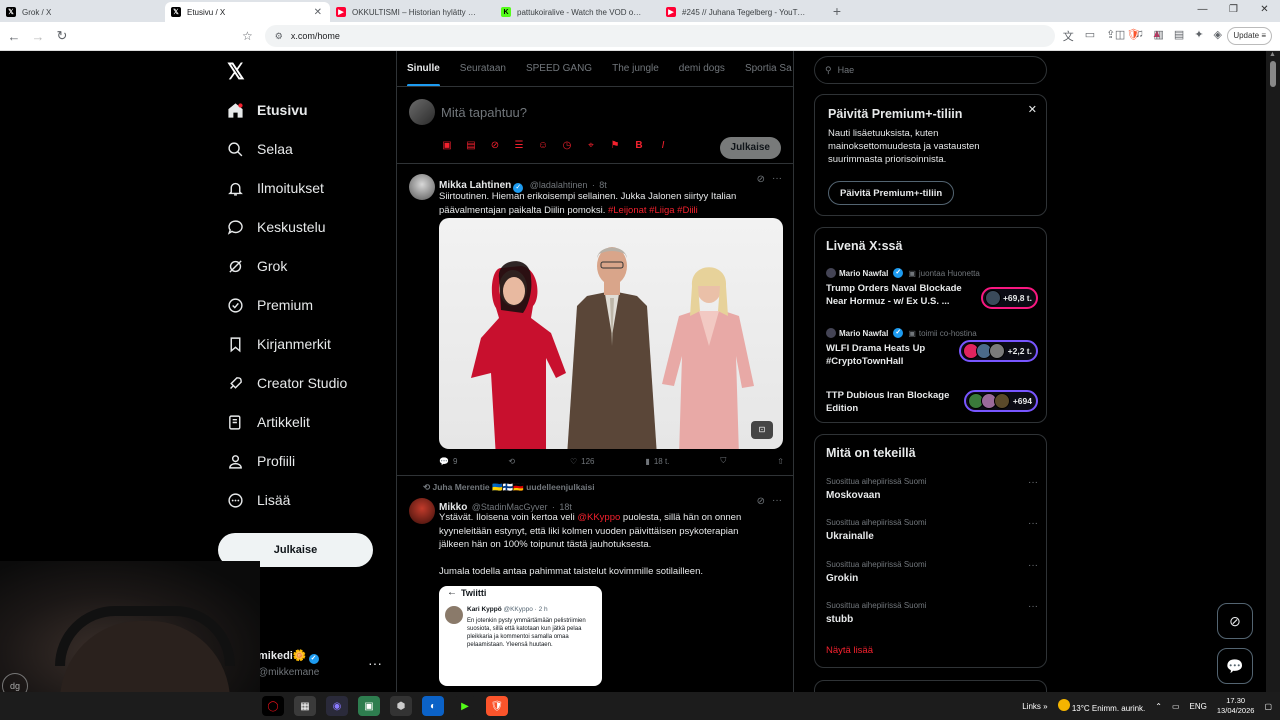 Image resolution: width=1280 pixels, height=720 pixels. Describe the element at coordinates (742, 12) in the screenshot. I see `browser-tab: ▶ #245 // Juhana Tegelberg - YouTube` at that location.